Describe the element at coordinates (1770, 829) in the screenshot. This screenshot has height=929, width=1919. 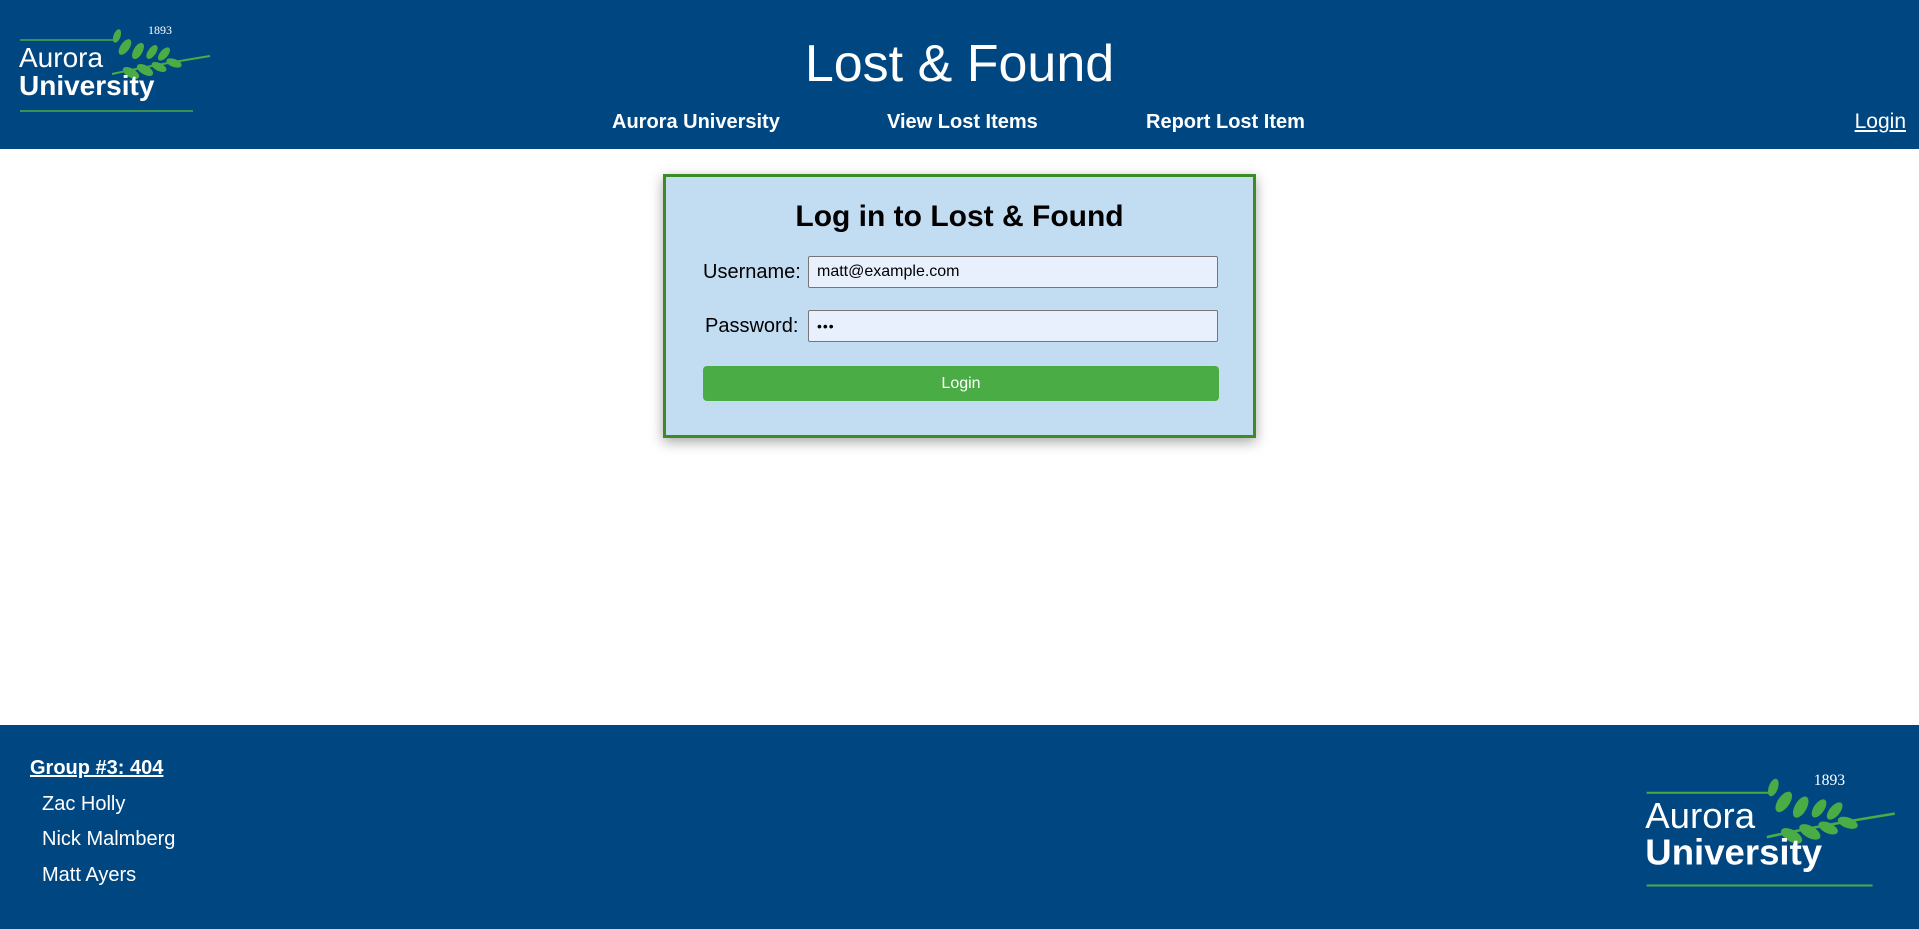
I see `footer-aurora-university-logo: 1893 Aurora University` at that location.